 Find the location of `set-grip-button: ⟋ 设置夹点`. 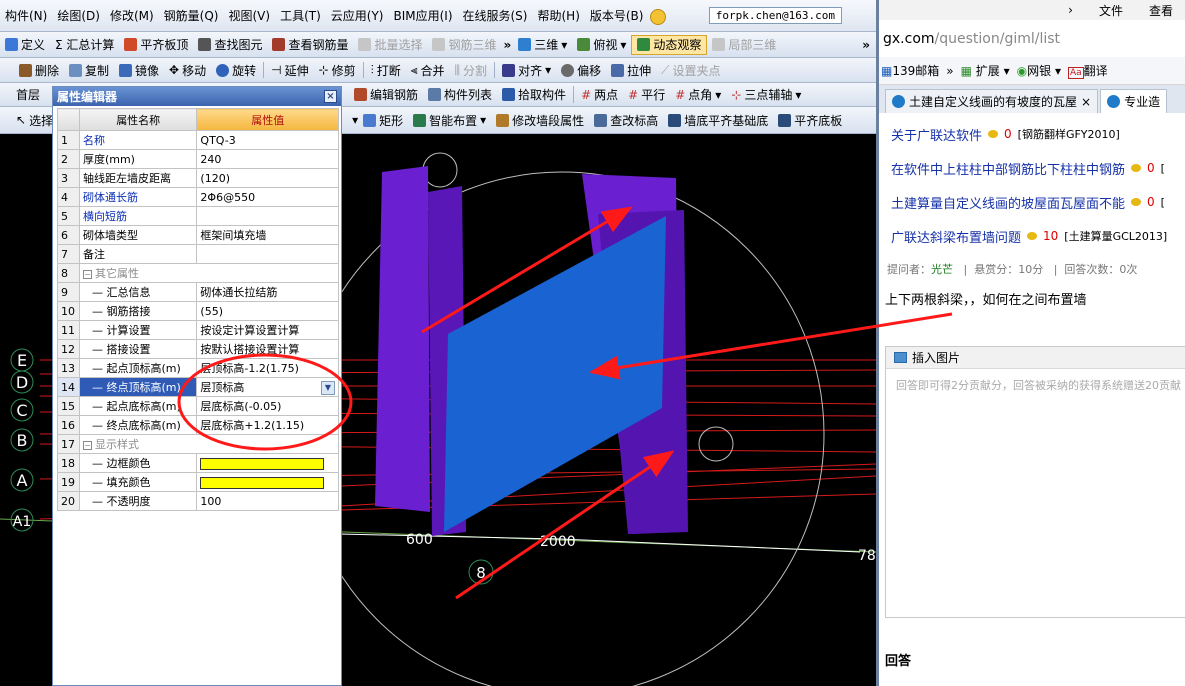

set-grip-button: ⟋ 设置夹点 is located at coordinates (690, 70).